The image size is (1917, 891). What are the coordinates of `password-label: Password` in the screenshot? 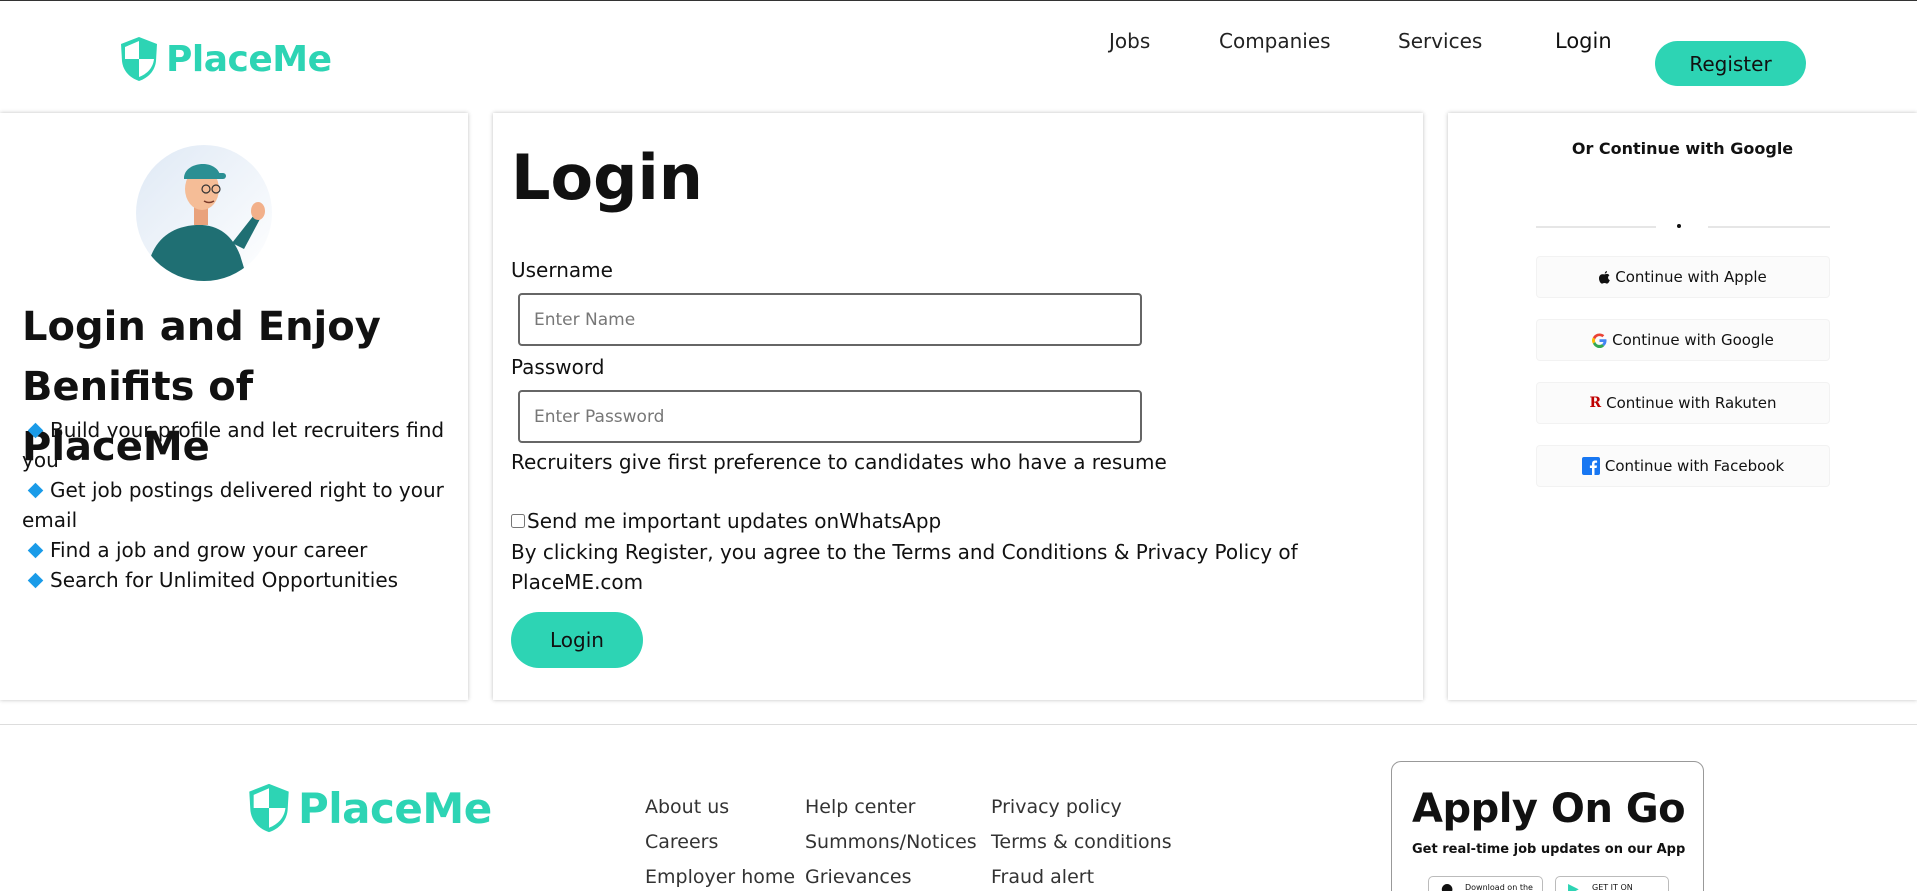 It's located at (558, 367).